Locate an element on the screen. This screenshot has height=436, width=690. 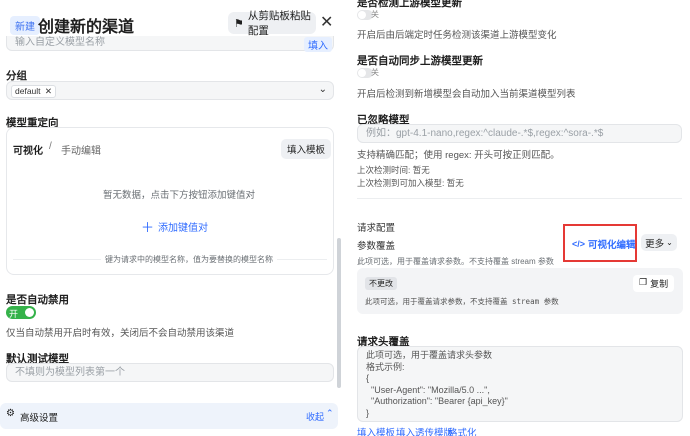
sync-label: 是否自动同步上游模型更新 is located at coordinates (420, 61).